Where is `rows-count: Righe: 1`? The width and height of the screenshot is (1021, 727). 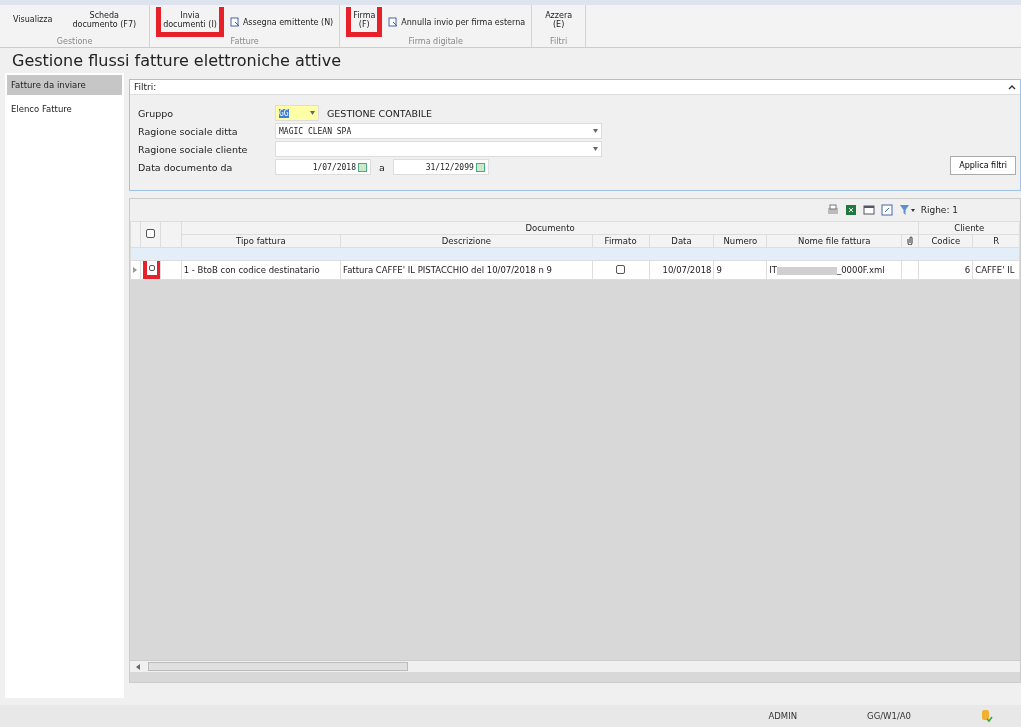
rows-count: Righe: 1 is located at coordinates (939, 210).